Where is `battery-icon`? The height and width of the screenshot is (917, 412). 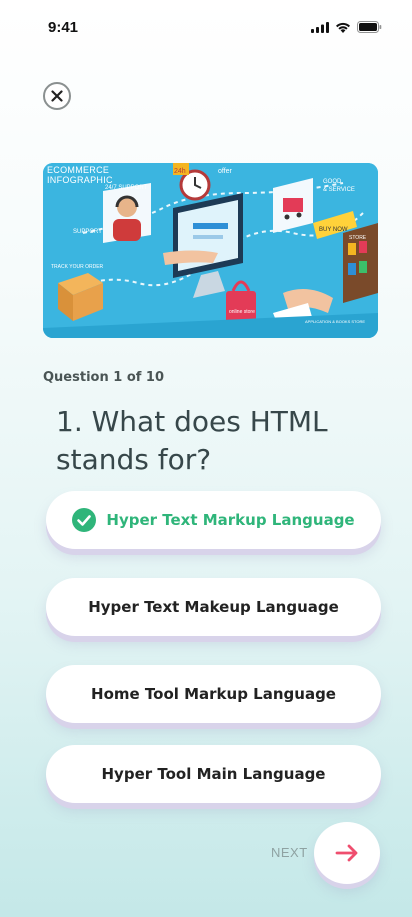 battery-icon is located at coordinates (369, 27).